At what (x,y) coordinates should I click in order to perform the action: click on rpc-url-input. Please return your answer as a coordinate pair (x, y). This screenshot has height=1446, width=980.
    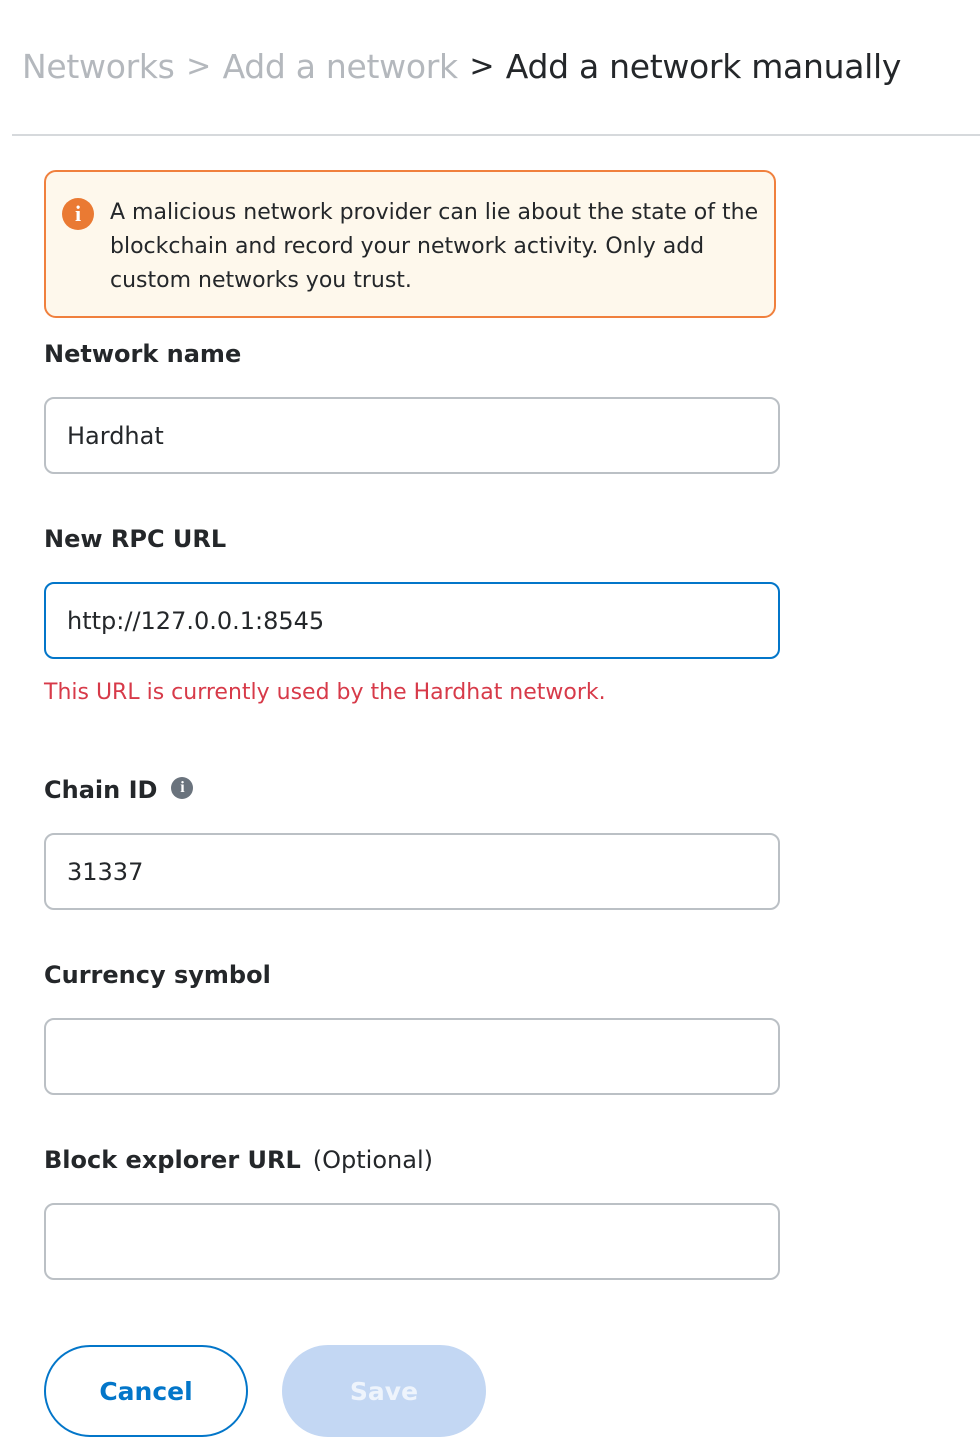
    Looking at the image, I should click on (412, 620).